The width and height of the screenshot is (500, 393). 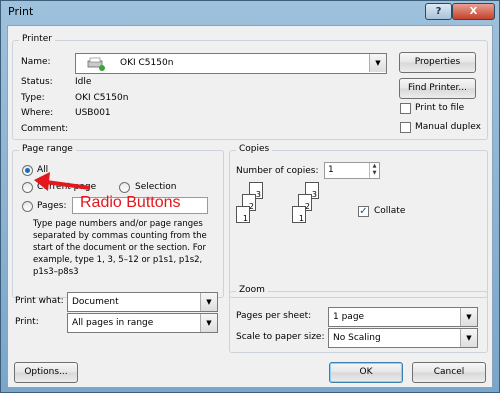 What do you see at coordinates (37, 39) in the screenshot?
I see `printer-group-label: Printer` at bounding box center [37, 39].